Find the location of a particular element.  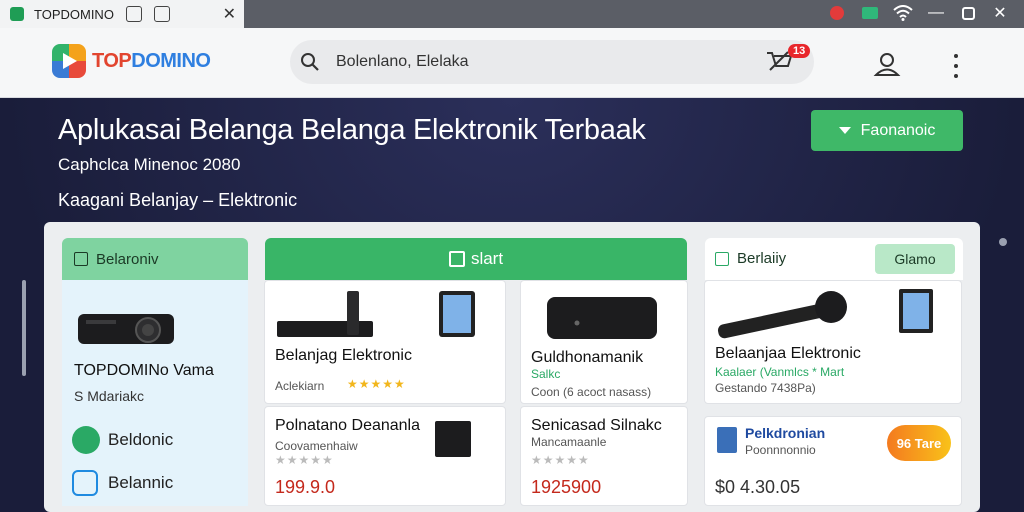

product-title: Belaanjaa Elektronic is located at coordinates (788, 353).